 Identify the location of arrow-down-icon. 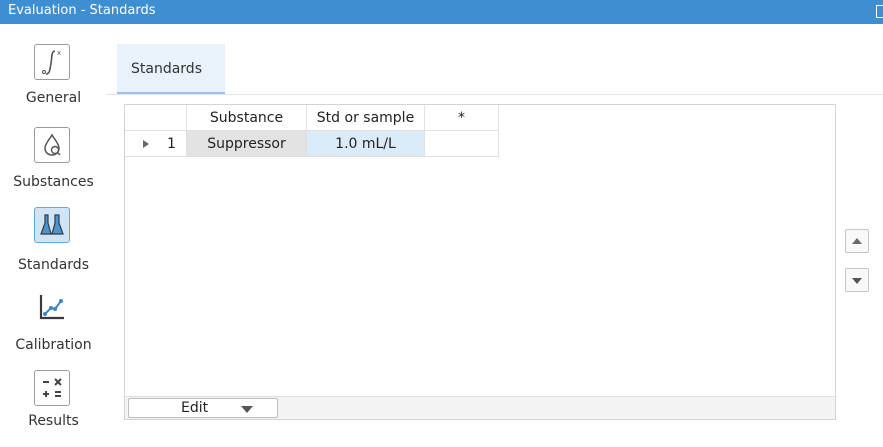
(857, 281).